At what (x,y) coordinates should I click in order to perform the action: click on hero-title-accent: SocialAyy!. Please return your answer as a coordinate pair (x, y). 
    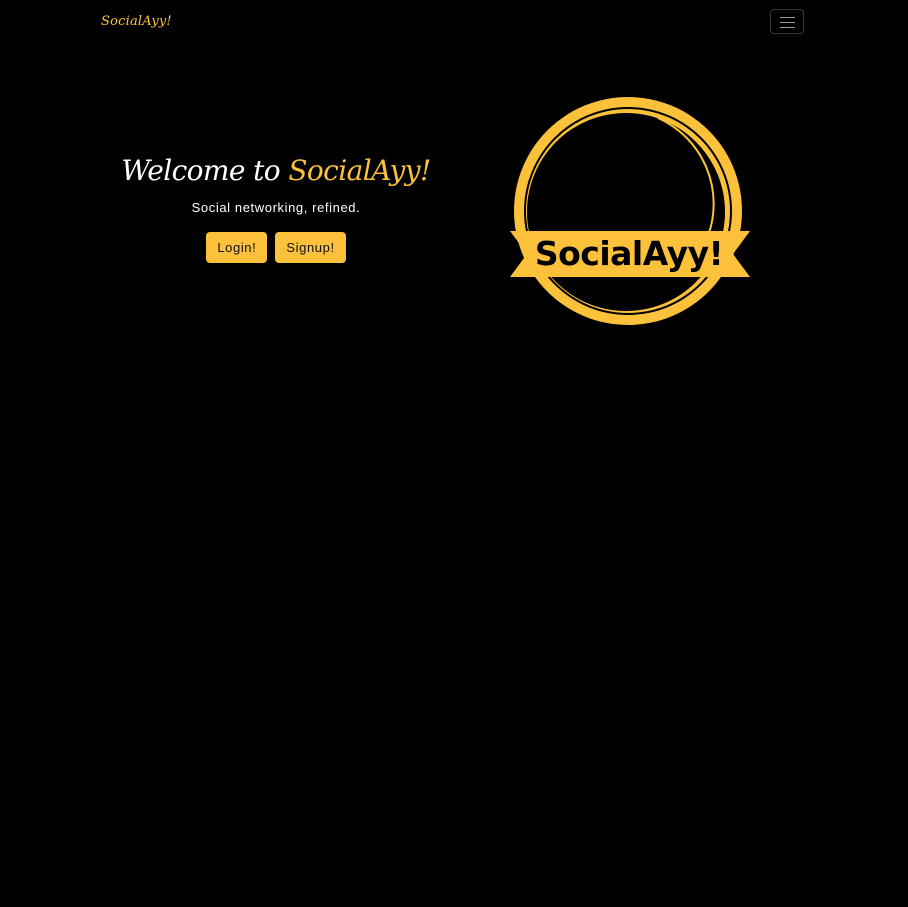
    Looking at the image, I should click on (359, 170).